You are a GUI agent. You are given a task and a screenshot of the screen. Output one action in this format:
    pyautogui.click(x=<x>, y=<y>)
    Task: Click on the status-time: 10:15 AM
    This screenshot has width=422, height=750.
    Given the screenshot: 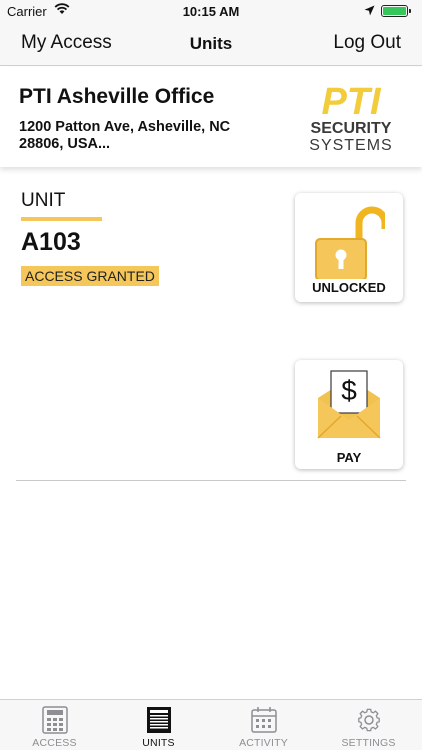 What is the action you would take?
    pyautogui.click(x=211, y=11)
    